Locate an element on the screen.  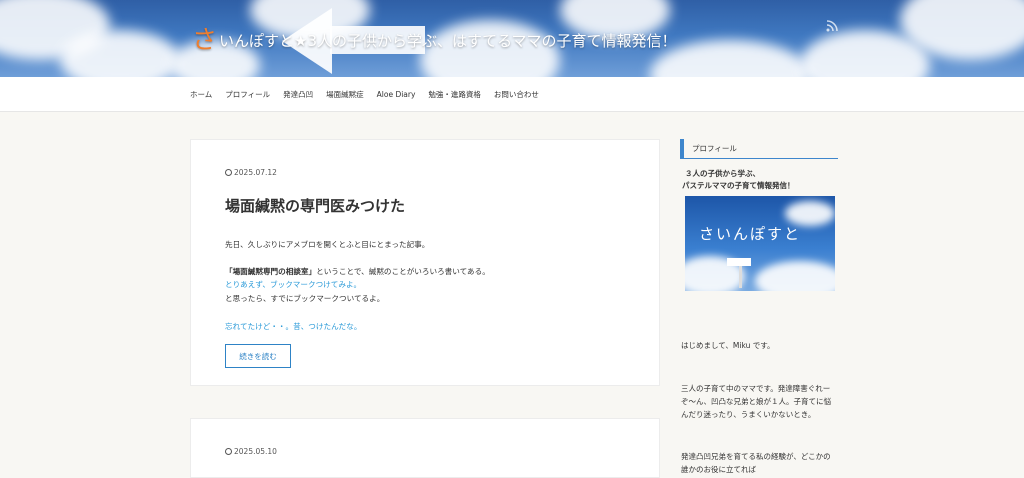
nav-item-mutism: 場面緘黙症 is located at coordinates (345, 94).